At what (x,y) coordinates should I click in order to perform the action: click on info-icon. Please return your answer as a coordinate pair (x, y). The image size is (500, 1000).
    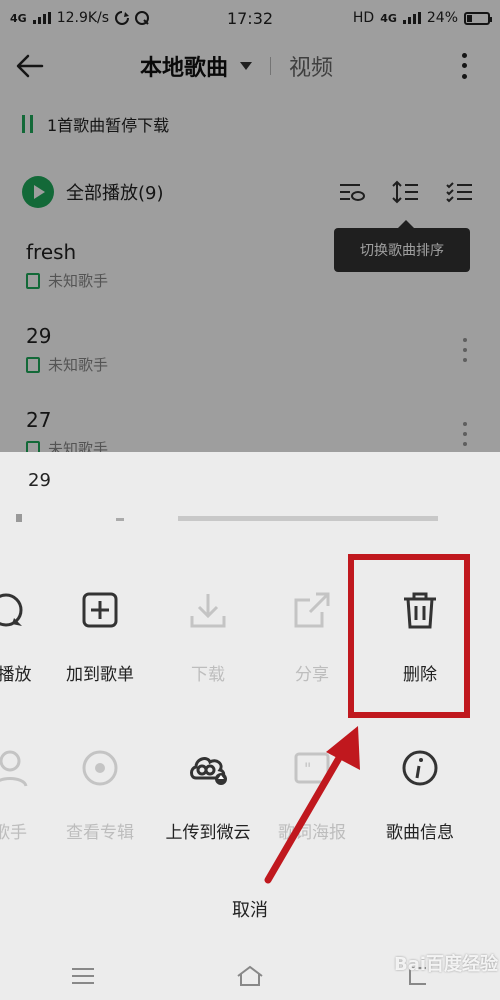
    Looking at the image, I should click on (420, 768).